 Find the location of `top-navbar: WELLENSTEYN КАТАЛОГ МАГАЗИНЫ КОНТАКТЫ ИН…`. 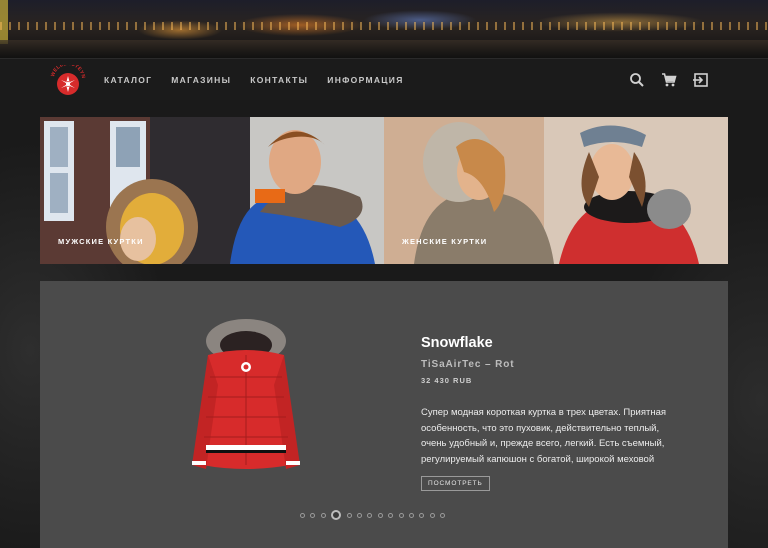

top-navbar: WELLENSTEYN КАТАЛОГ МАГАЗИНЫ КОНТАКТЫ ИН… is located at coordinates (384, 80).